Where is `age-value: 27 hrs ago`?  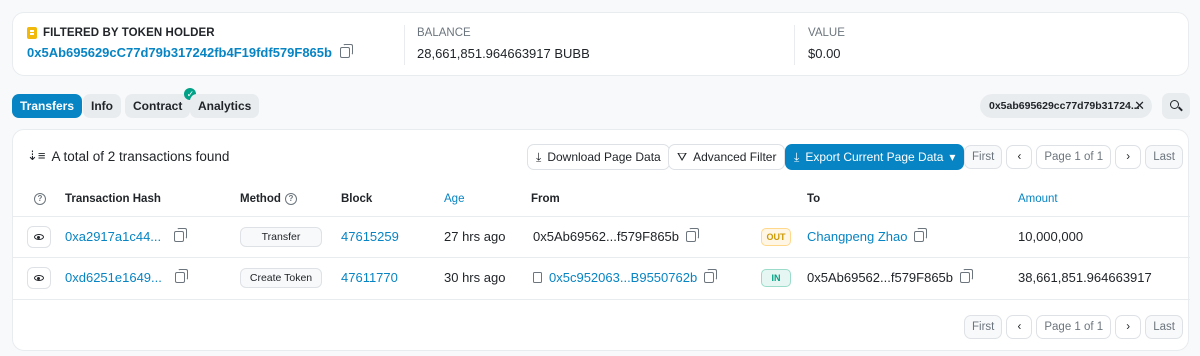 age-value: 27 hrs ago is located at coordinates (475, 236).